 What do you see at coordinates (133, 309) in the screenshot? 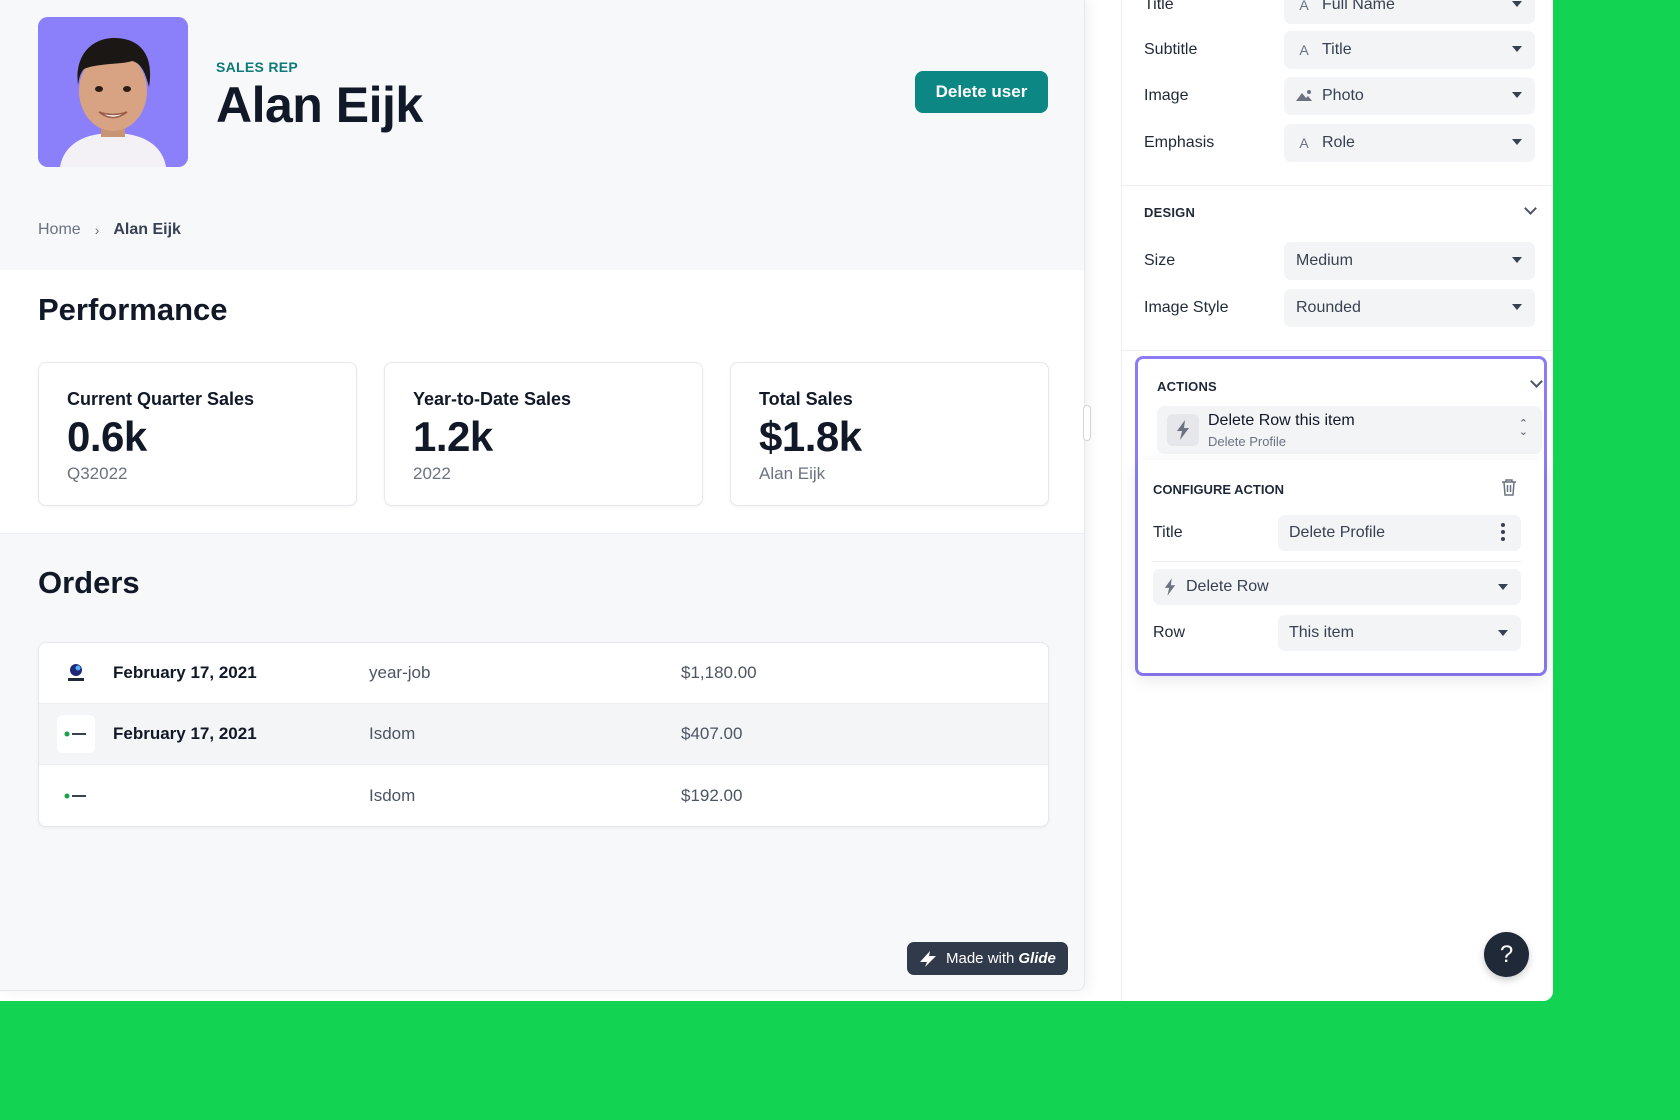
I see `performance-title: Performance` at bounding box center [133, 309].